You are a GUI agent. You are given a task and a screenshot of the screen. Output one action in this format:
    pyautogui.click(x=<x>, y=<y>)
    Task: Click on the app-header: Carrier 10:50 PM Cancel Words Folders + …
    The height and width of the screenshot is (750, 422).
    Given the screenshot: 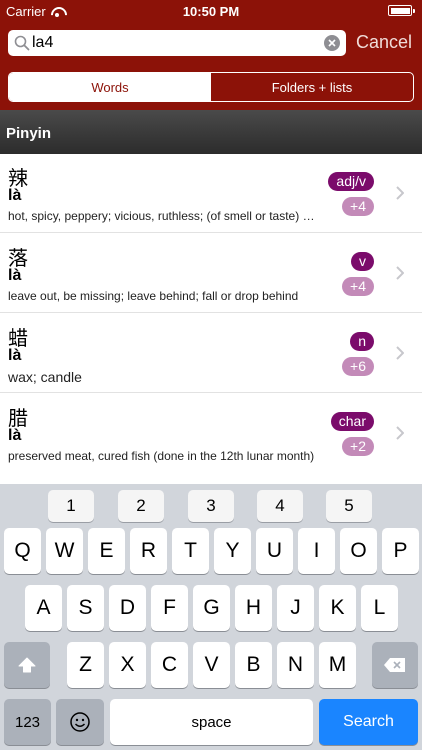 What is the action you would take?
    pyautogui.click(x=211, y=55)
    